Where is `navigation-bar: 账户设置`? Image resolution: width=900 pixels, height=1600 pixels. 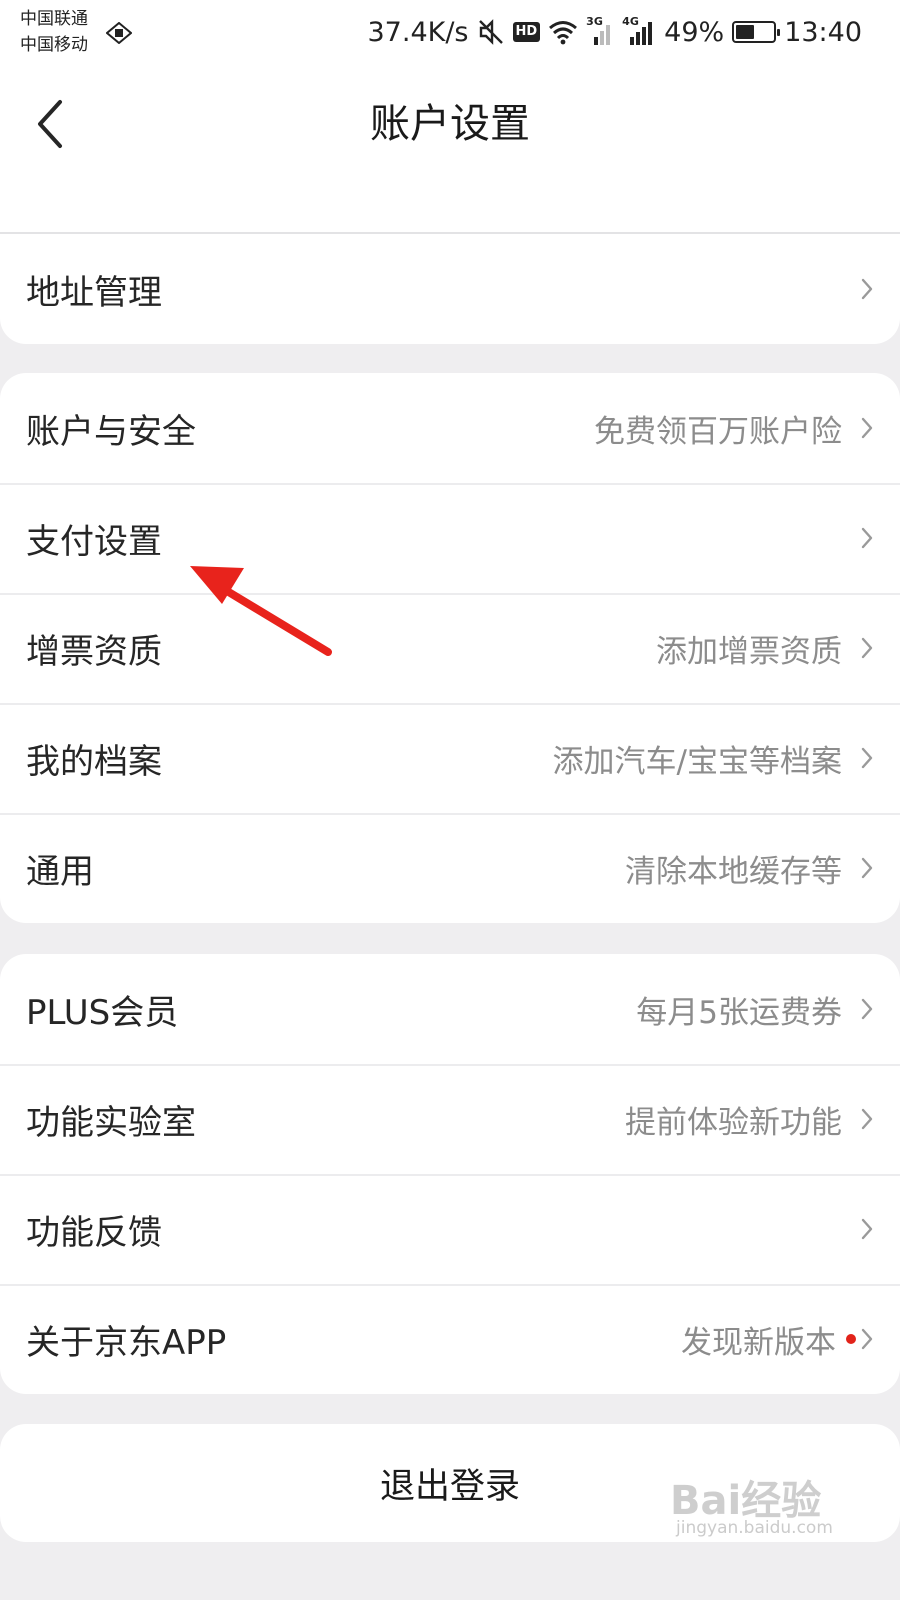 navigation-bar: 账户设置 is located at coordinates (450, 150).